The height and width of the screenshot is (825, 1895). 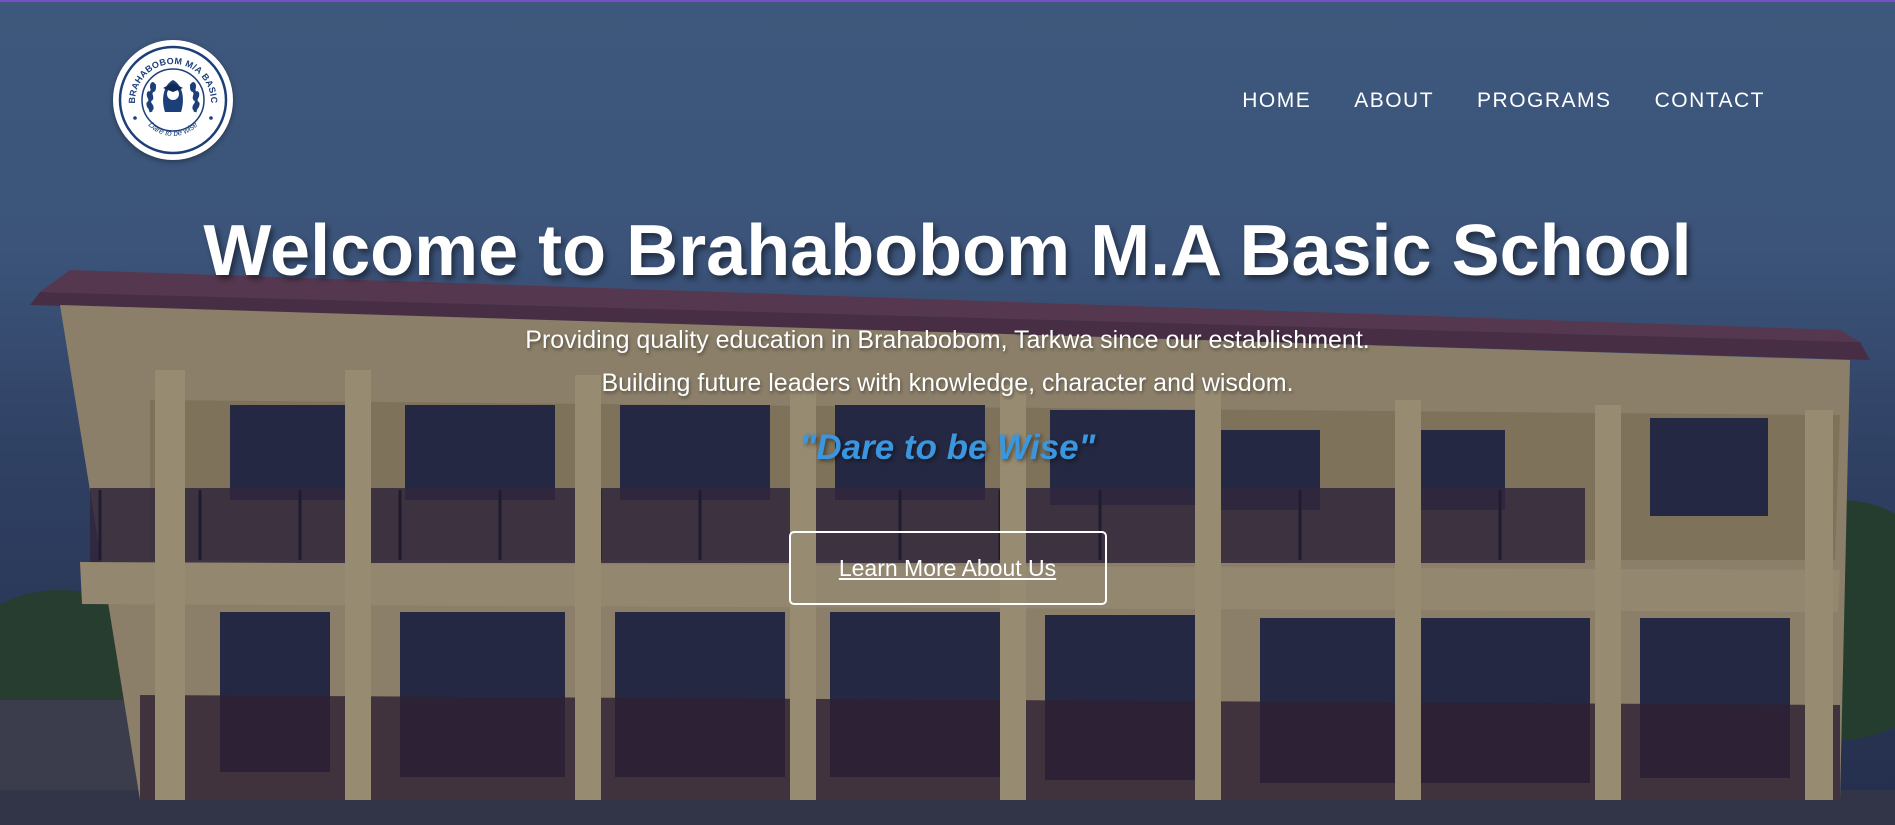 What do you see at coordinates (947, 1) in the screenshot?
I see `top-accent-border` at bounding box center [947, 1].